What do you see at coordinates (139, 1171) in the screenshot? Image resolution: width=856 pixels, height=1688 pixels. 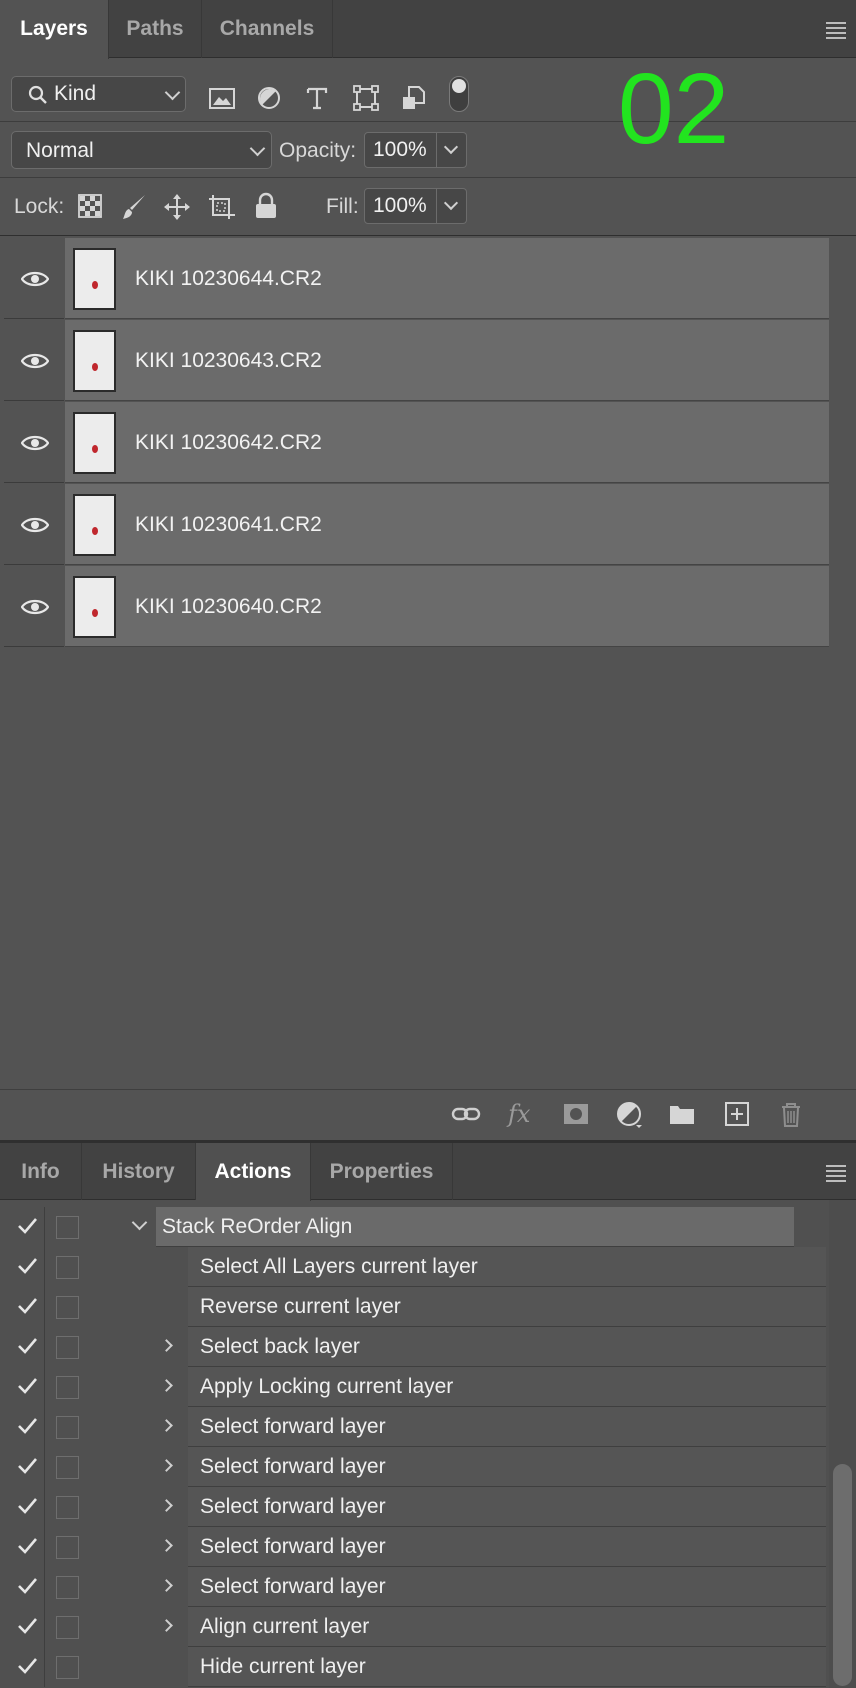 I see `tab-history: History` at bounding box center [139, 1171].